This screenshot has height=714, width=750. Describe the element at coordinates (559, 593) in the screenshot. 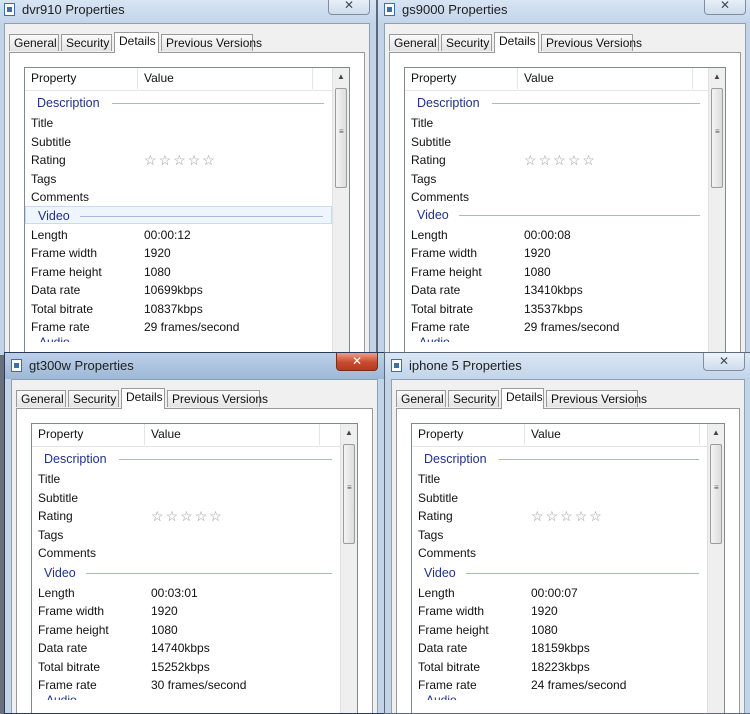

I see `list-item: Length 00:00:07` at that location.